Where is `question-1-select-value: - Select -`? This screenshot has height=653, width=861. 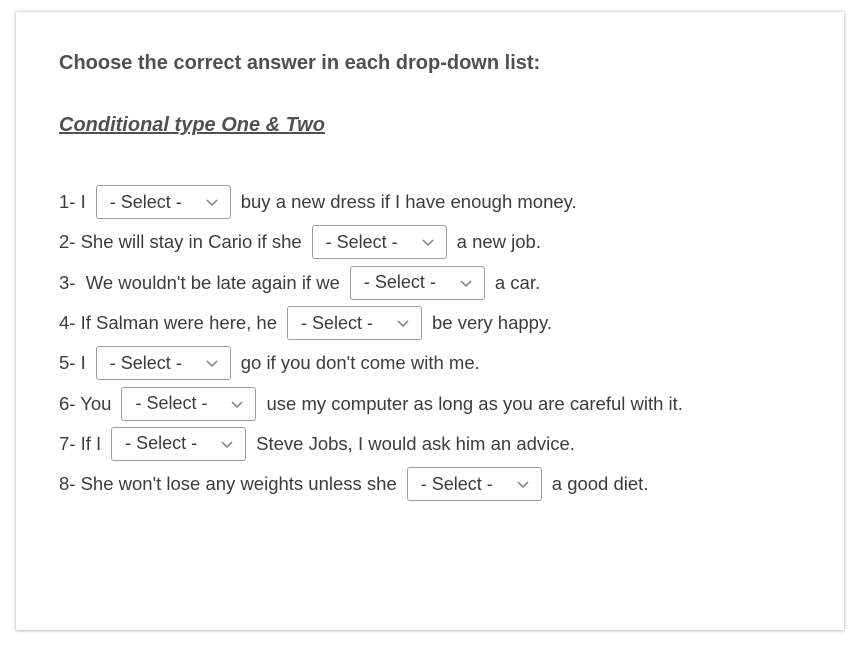 question-1-select-value: - Select - is located at coordinates (145, 201).